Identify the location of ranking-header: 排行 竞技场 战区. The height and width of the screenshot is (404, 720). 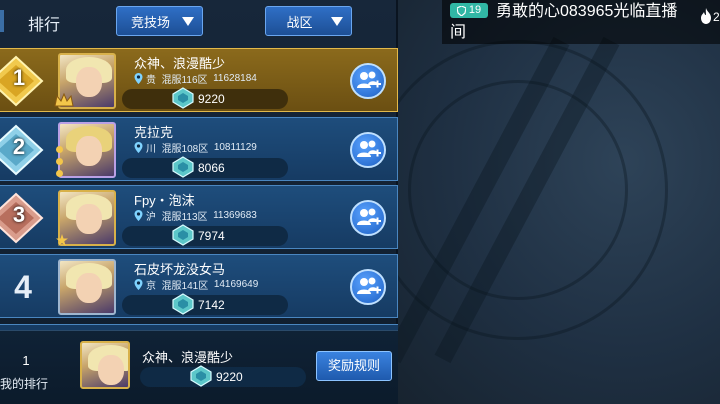
(199, 22).